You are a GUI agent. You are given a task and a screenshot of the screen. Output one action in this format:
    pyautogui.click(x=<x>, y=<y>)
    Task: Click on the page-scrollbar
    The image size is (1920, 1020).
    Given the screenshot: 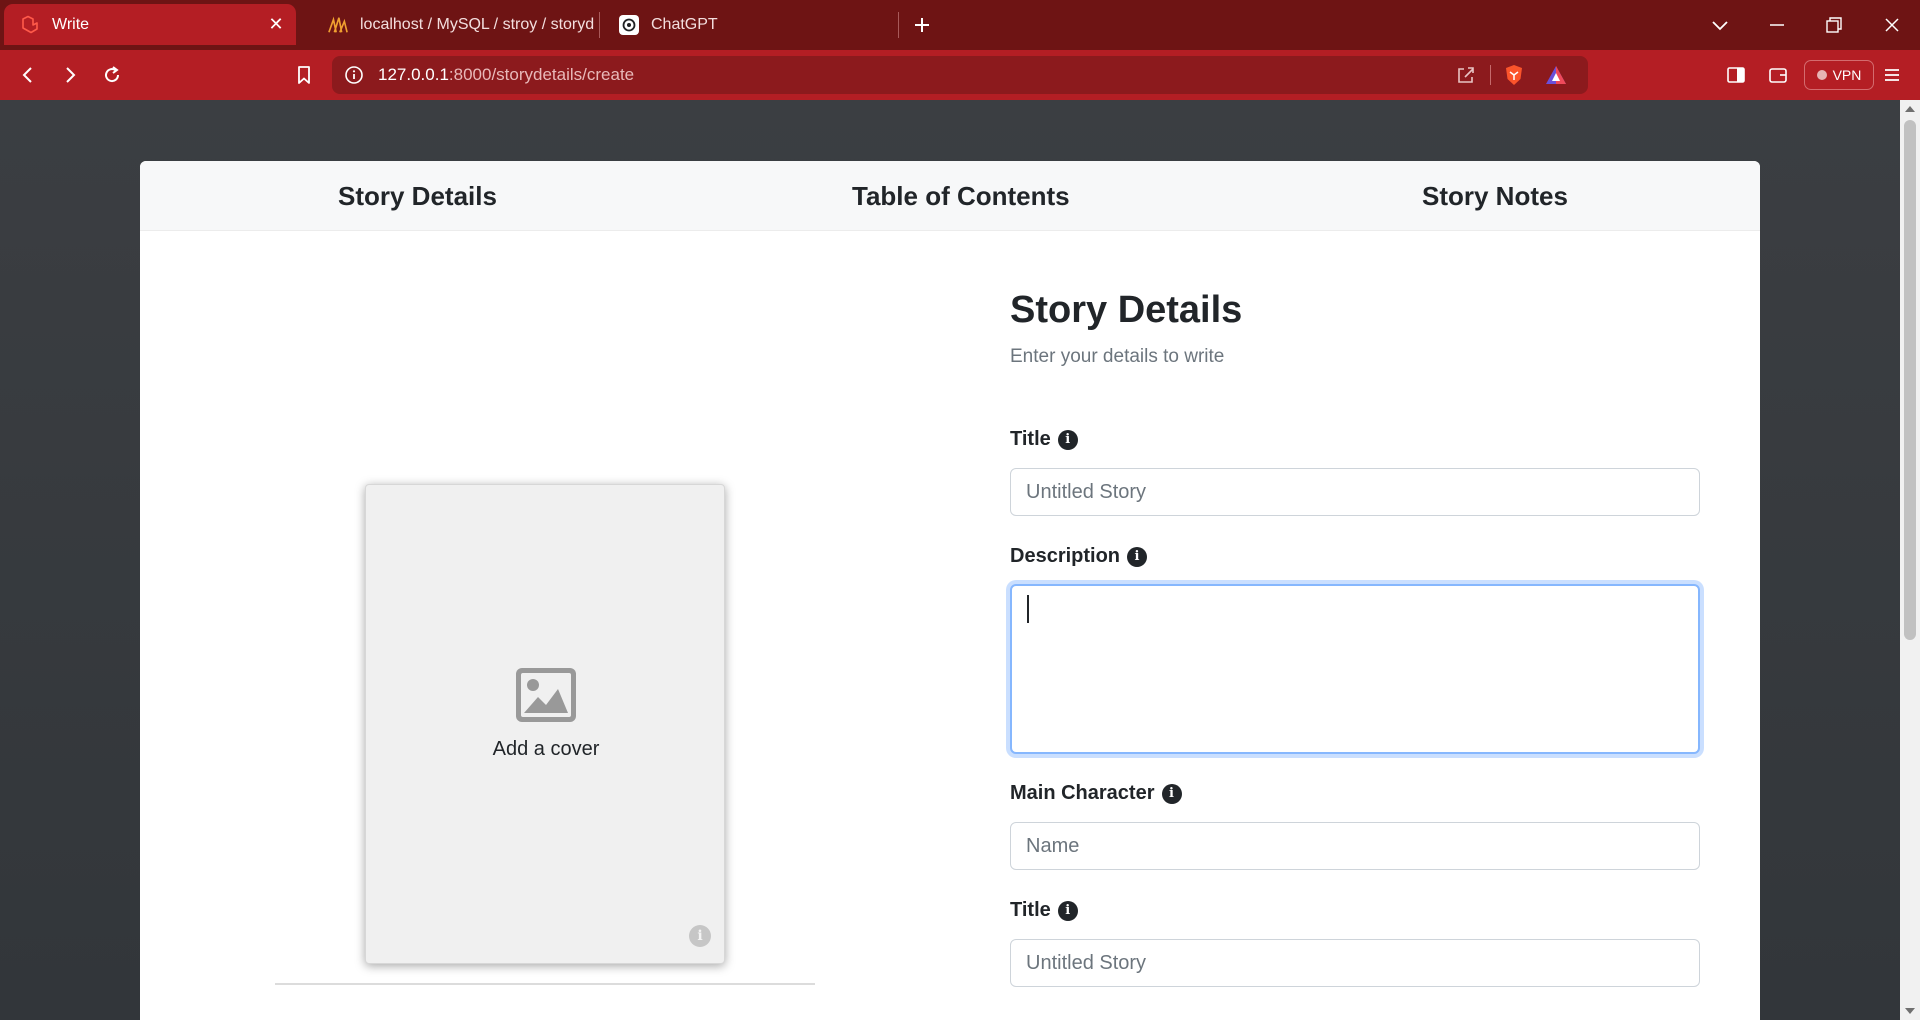 What is the action you would take?
    pyautogui.click(x=1910, y=560)
    